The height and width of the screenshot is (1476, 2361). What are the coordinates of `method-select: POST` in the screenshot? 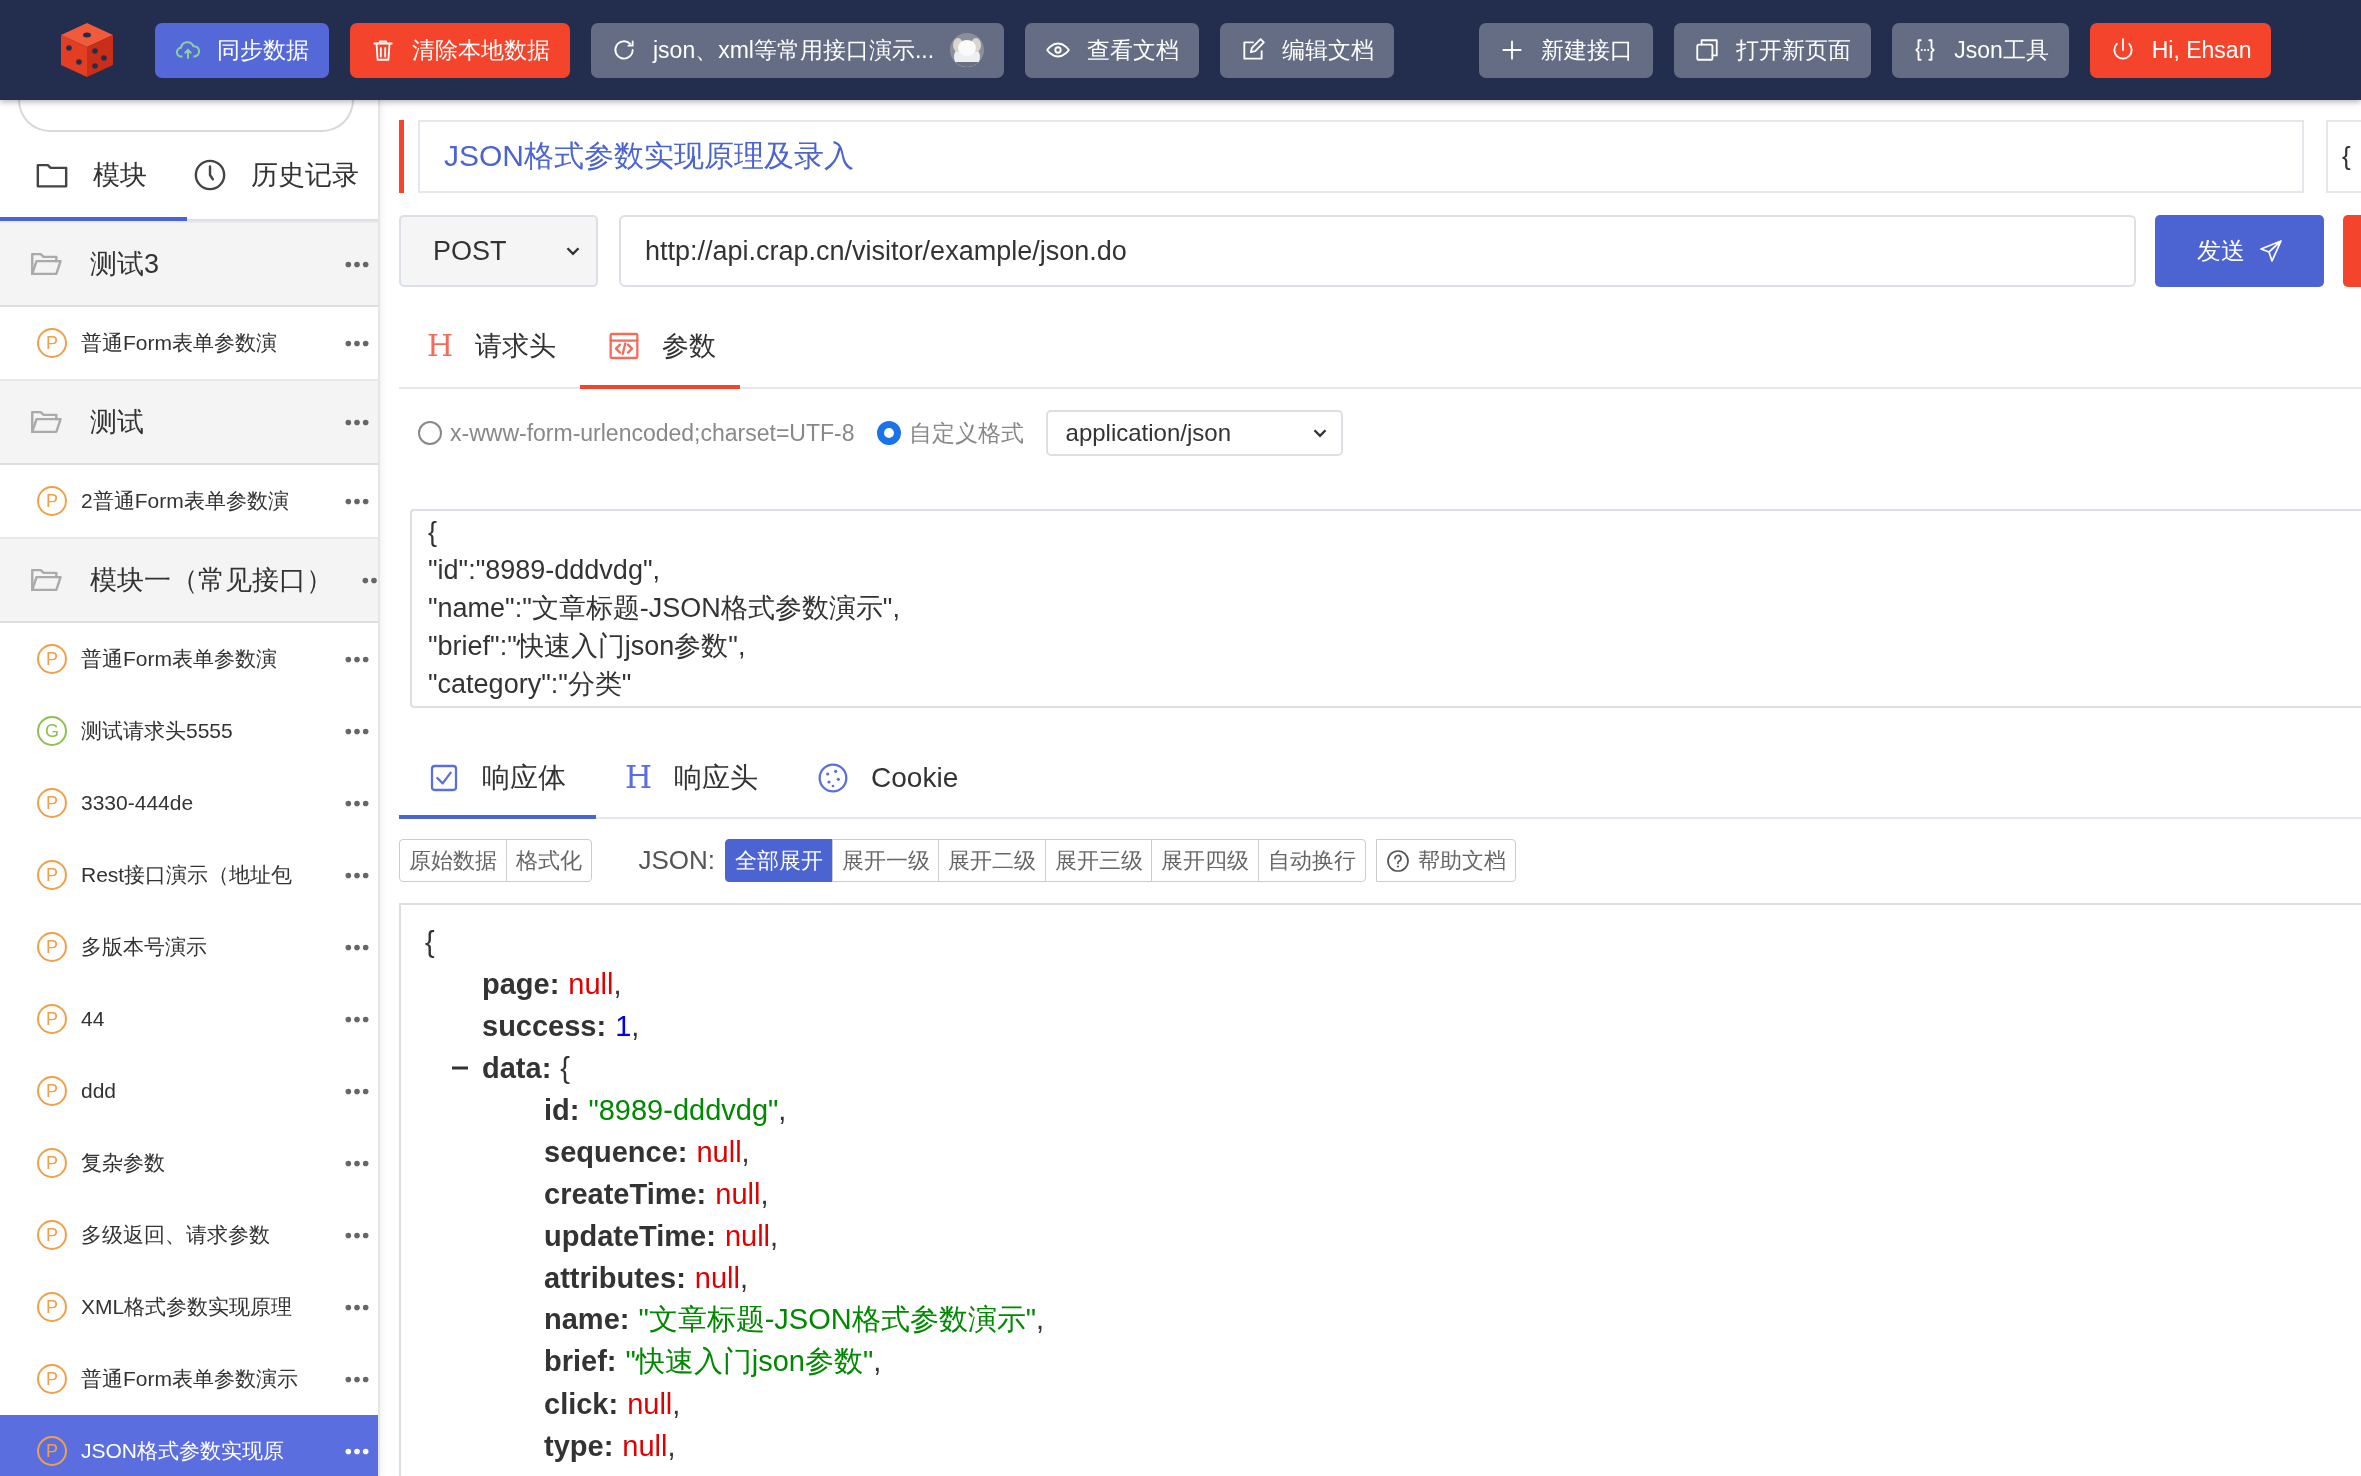 It's located at (498, 251).